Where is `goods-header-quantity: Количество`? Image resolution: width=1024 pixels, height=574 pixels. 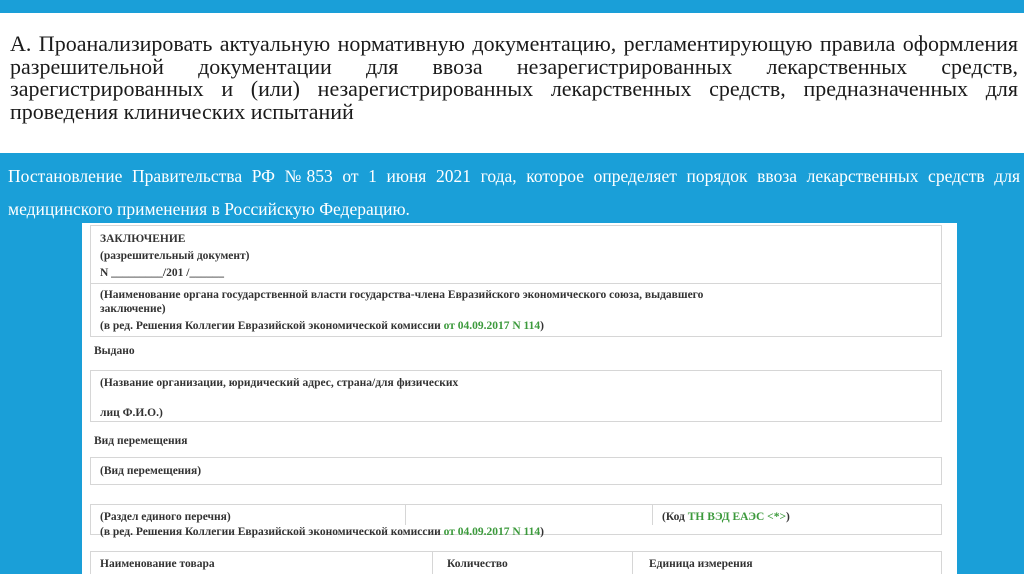
goods-header-quantity: Количество is located at coordinates (477, 564).